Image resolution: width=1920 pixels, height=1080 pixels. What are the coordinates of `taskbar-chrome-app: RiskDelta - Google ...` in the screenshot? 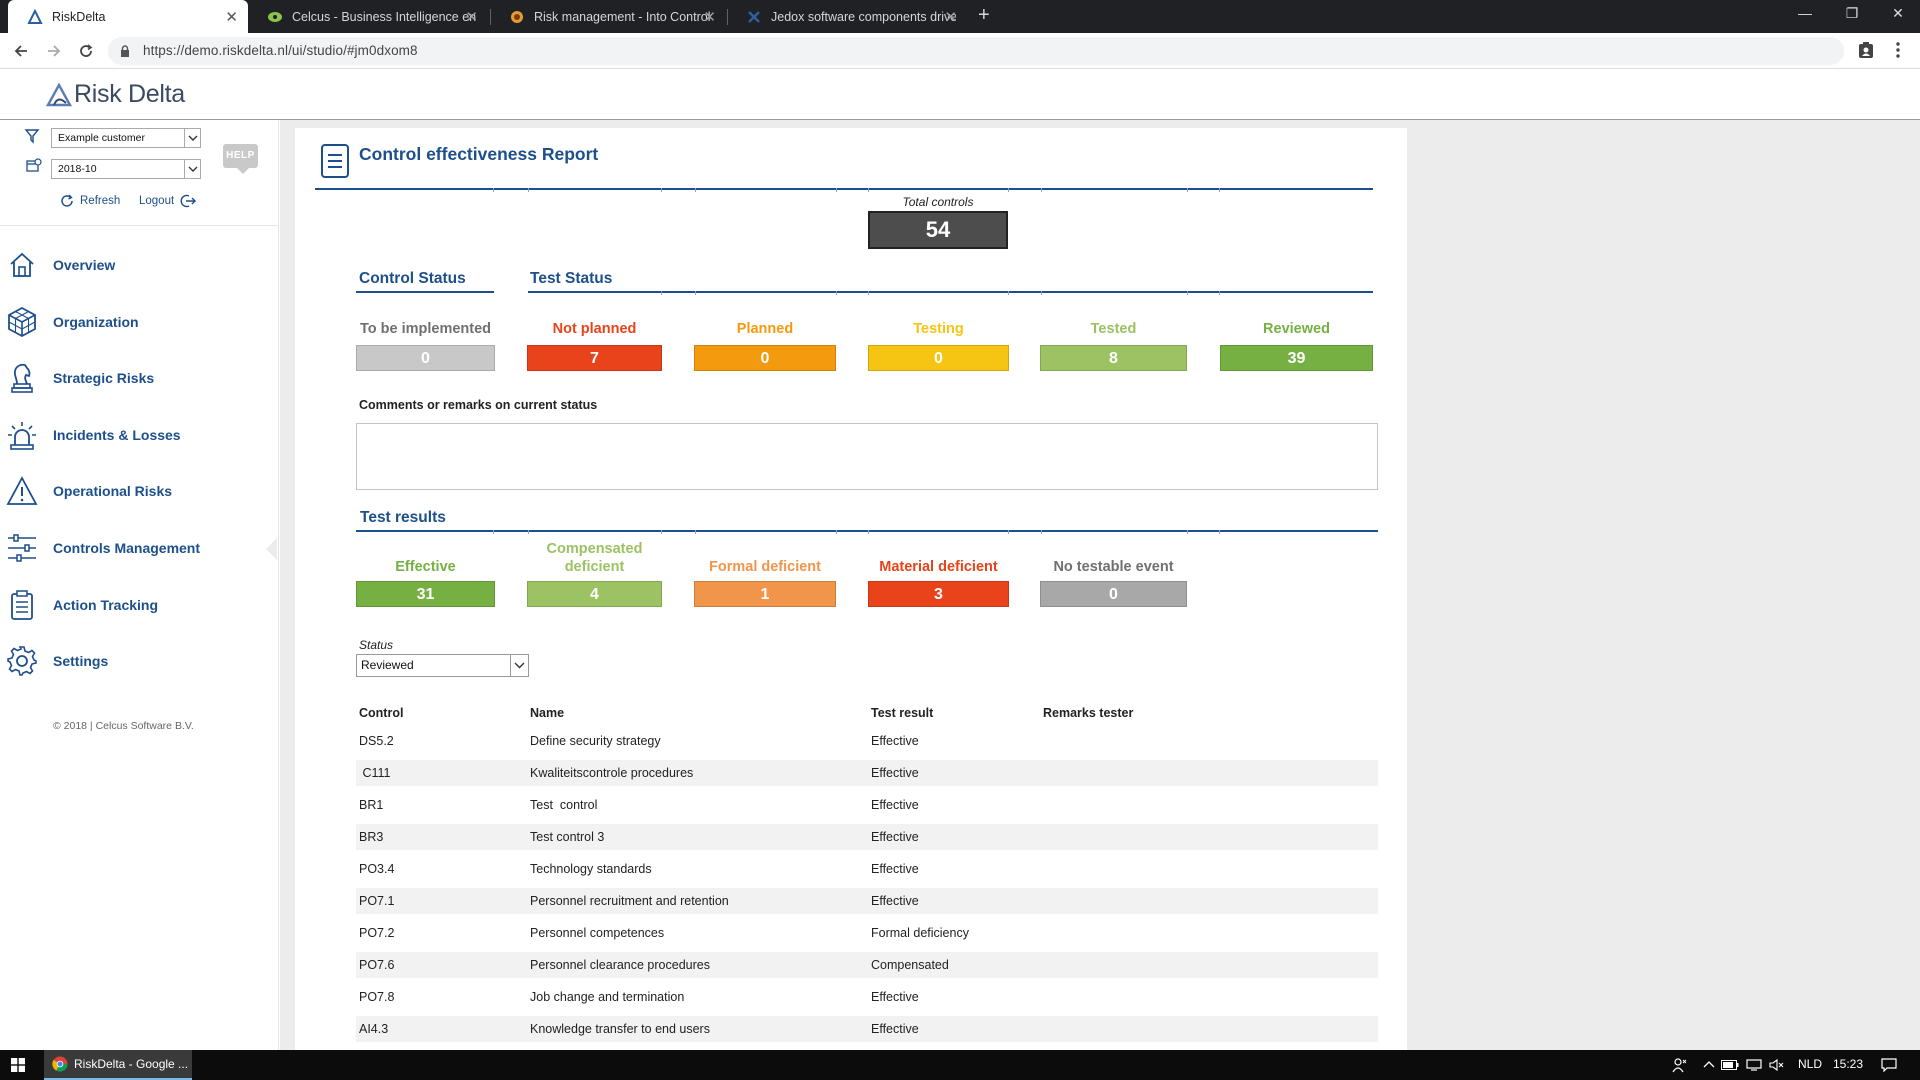 It's located at (118, 1065).